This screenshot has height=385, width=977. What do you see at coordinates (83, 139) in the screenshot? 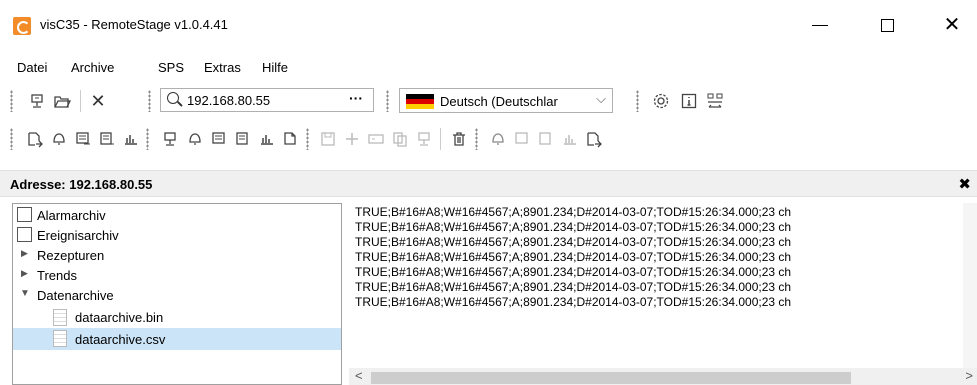
I see `event-export-icon` at bounding box center [83, 139].